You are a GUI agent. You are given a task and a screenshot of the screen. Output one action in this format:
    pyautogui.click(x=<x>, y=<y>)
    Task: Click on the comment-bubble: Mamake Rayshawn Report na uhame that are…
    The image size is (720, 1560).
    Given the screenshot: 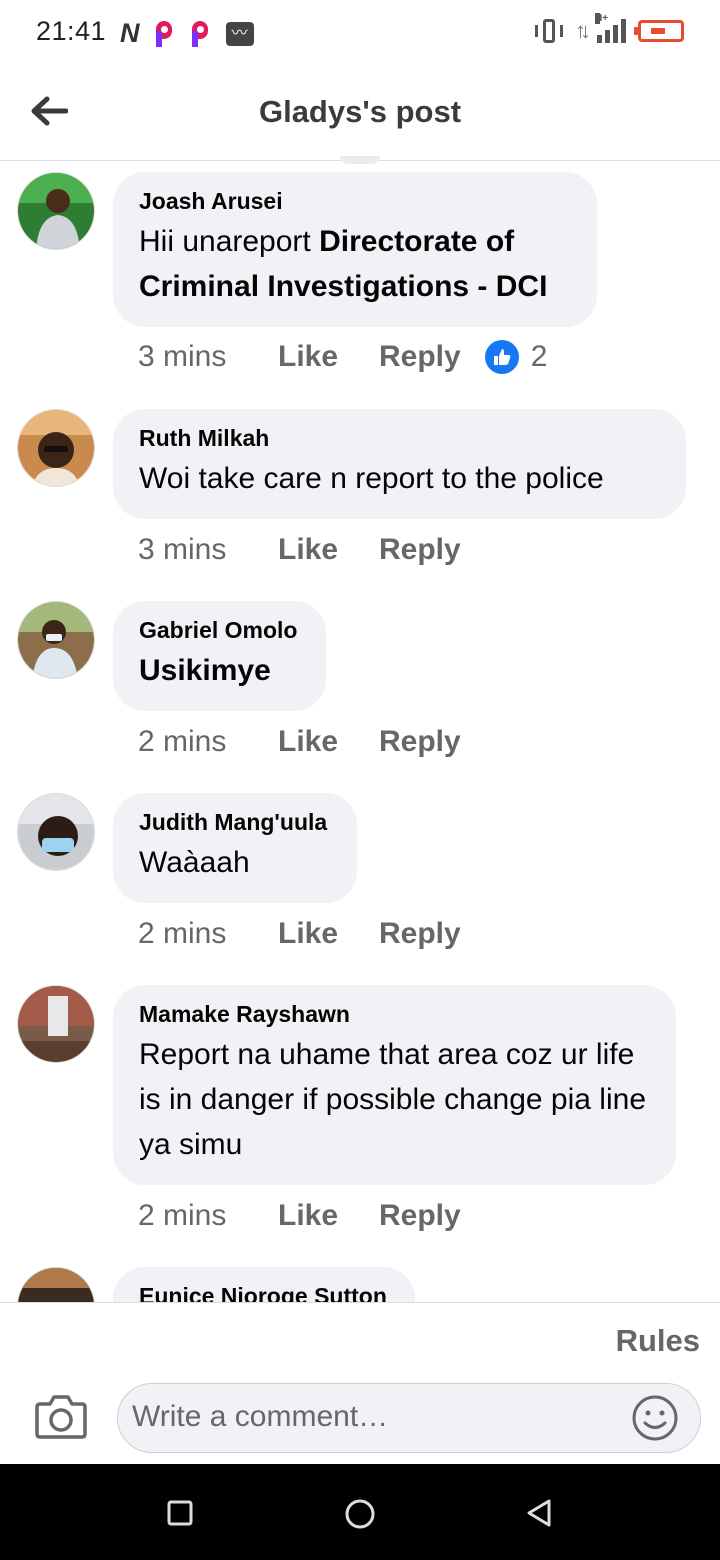 What is the action you would take?
    pyautogui.click(x=394, y=1085)
    